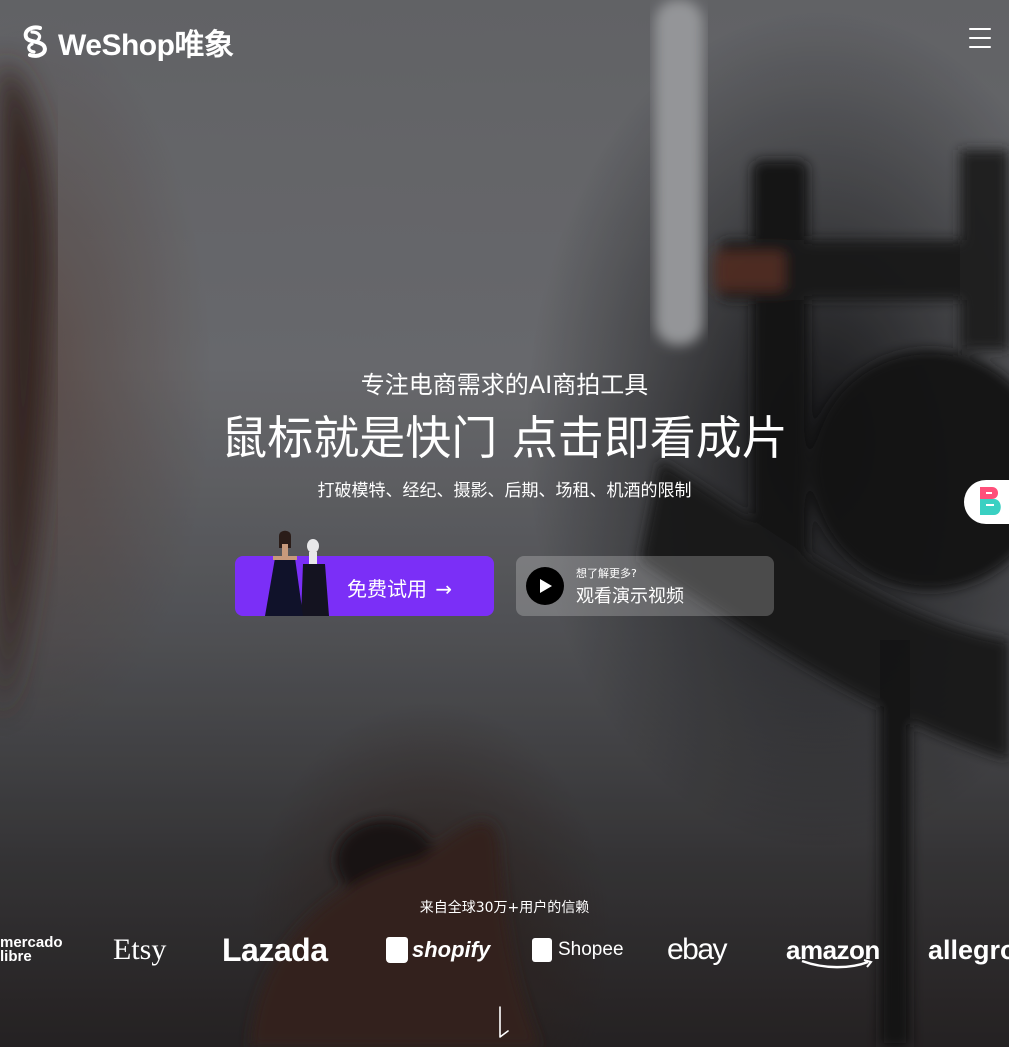  Describe the element at coordinates (297, 573) in the screenshot. I see `models-illustration-icon` at that location.